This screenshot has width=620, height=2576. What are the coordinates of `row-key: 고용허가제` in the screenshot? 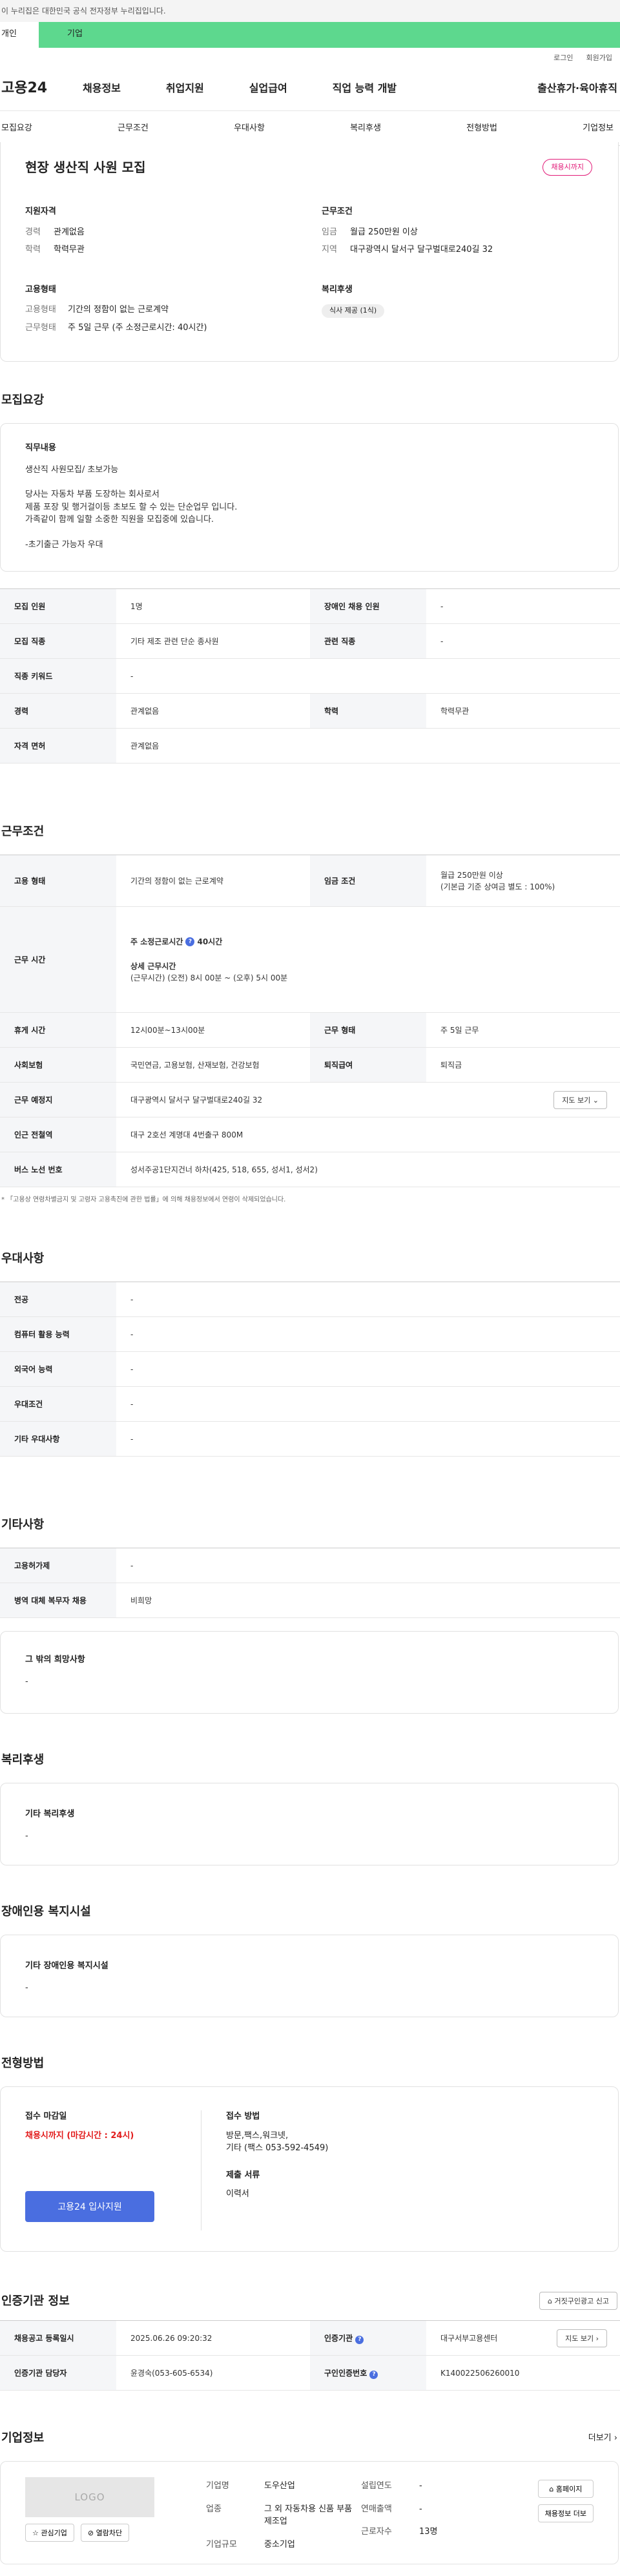 It's located at (58, 1565).